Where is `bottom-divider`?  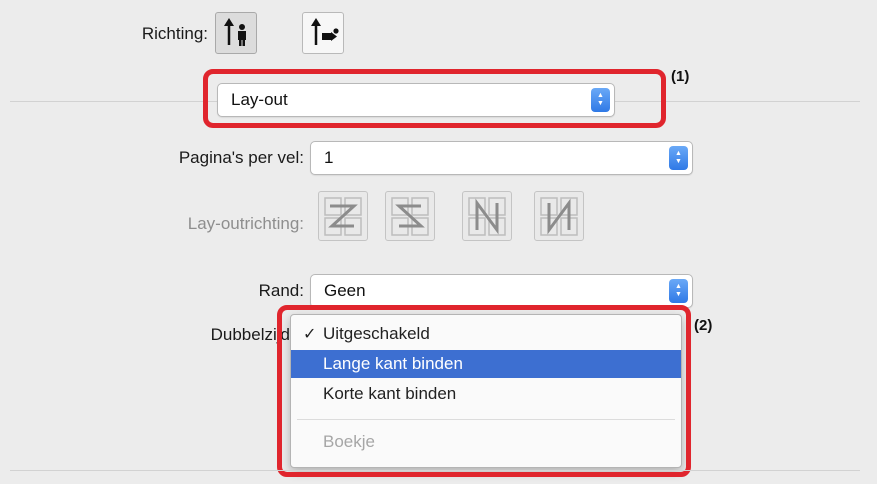
bottom-divider is located at coordinates (435, 470).